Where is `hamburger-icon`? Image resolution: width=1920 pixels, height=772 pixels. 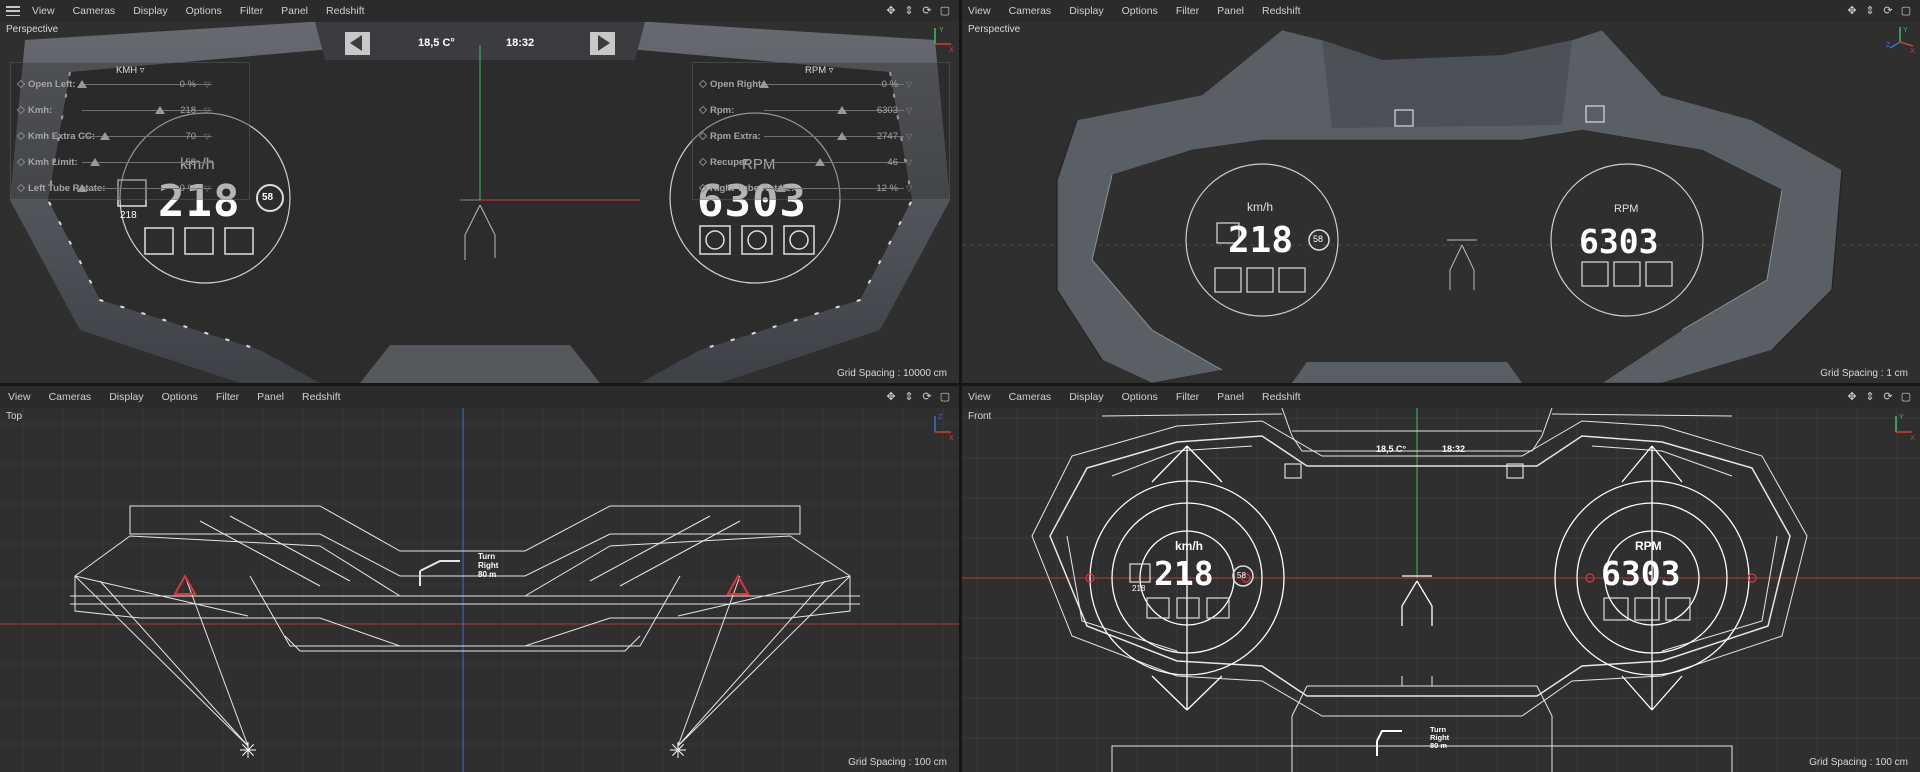
hamburger-icon is located at coordinates (13, 11).